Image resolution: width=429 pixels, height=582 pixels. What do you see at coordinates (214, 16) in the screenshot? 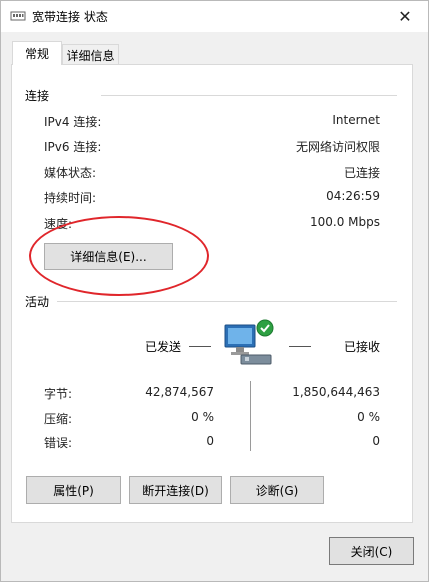
I see `title-bar: 宽带连接 状态 ✕` at bounding box center [214, 16].